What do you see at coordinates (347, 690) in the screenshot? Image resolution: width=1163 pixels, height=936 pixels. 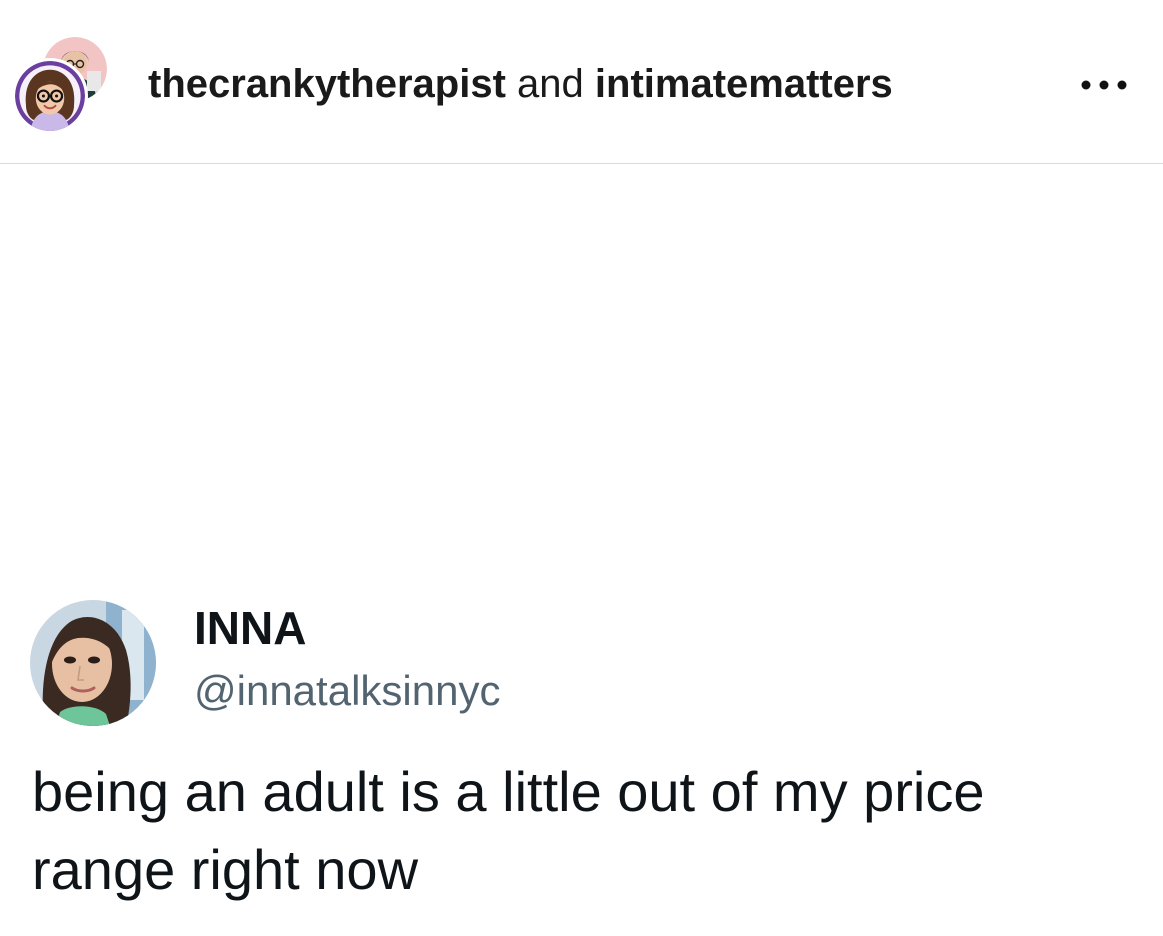 I see `tweet-handle: @innatalksinnyc` at bounding box center [347, 690].